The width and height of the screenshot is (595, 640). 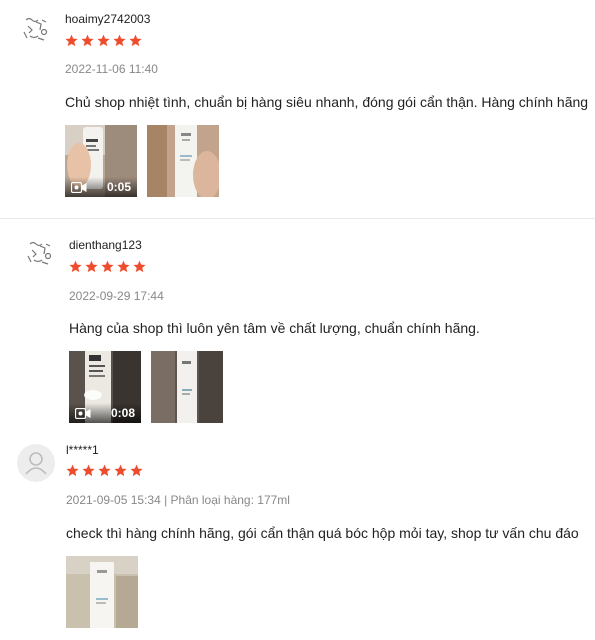 I want to click on video-overlay: 0:05, so click(x=101, y=187).